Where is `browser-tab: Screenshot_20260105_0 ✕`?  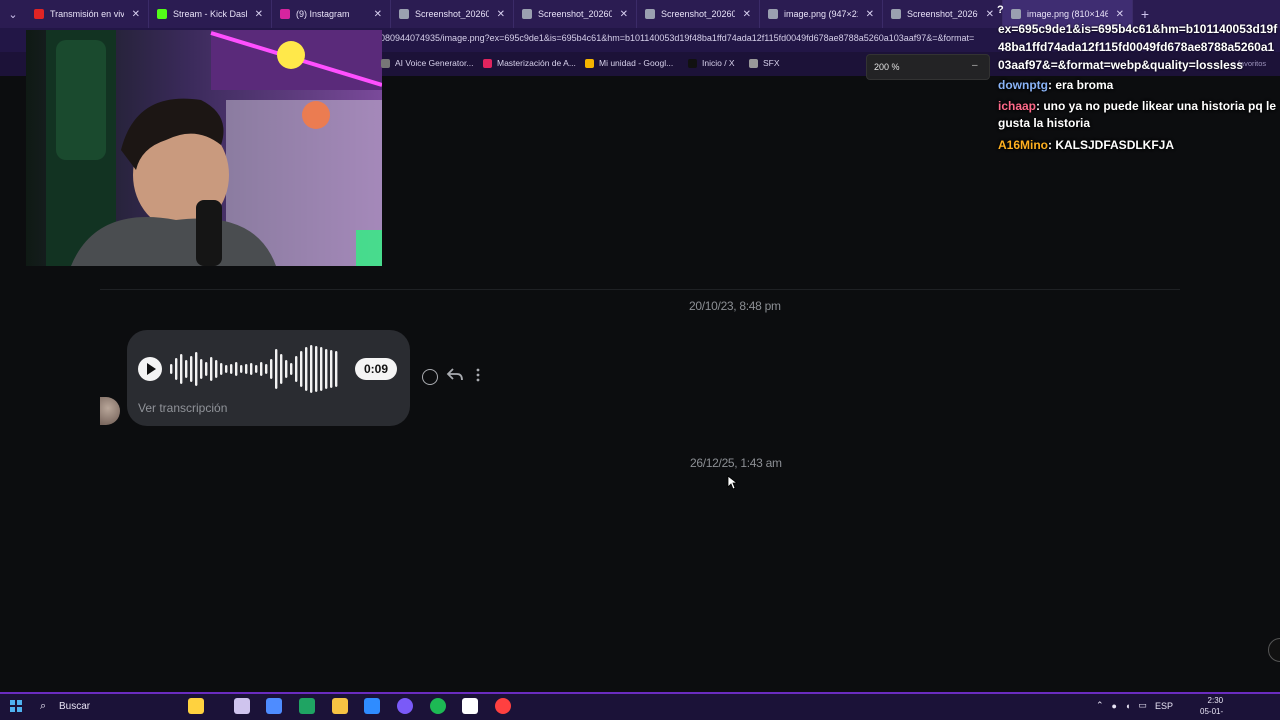
browser-tab: Screenshot_20260105_0 ✕ is located at coordinates (943, 14).